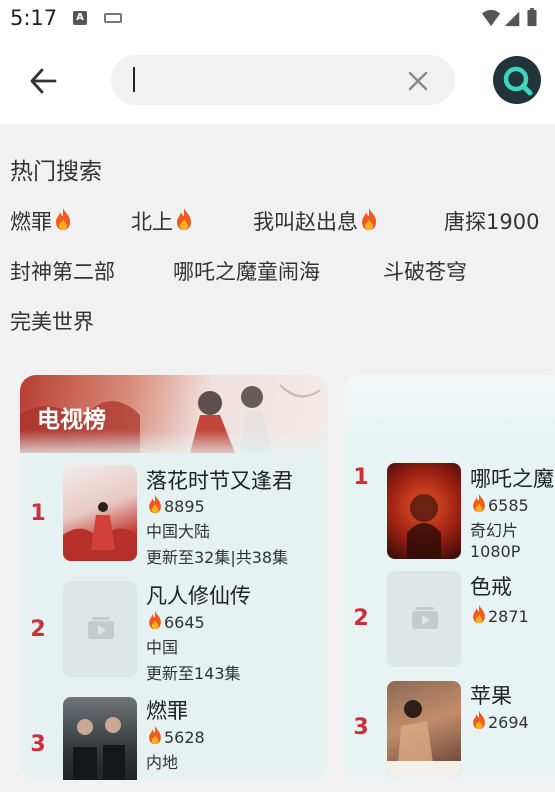  What do you see at coordinates (62, 271) in the screenshot?
I see `hot-search-chip: 封神第二部` at bounding box center [62, 271].